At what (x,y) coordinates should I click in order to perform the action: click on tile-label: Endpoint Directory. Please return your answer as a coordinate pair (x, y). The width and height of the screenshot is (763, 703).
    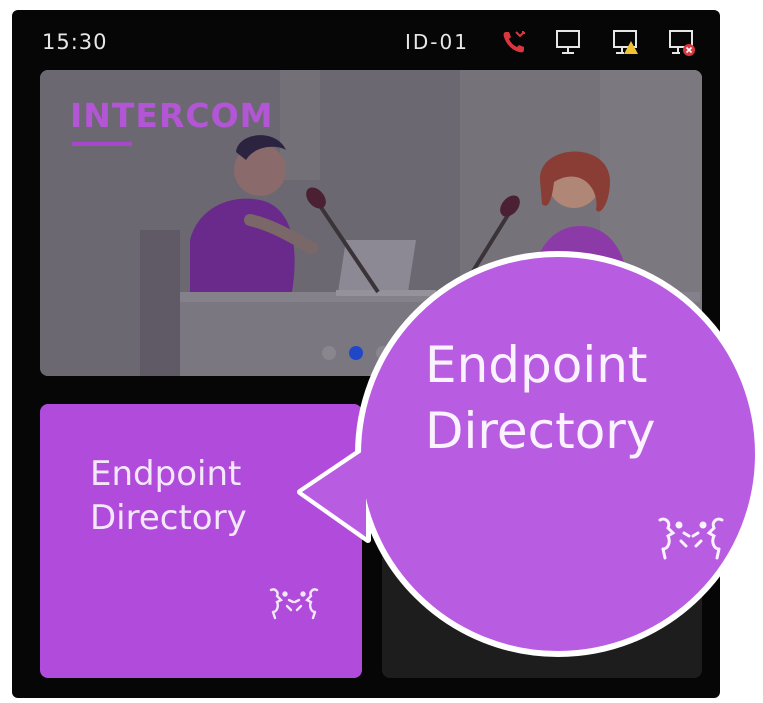
    Looking at the image, I should click on (168, 496).